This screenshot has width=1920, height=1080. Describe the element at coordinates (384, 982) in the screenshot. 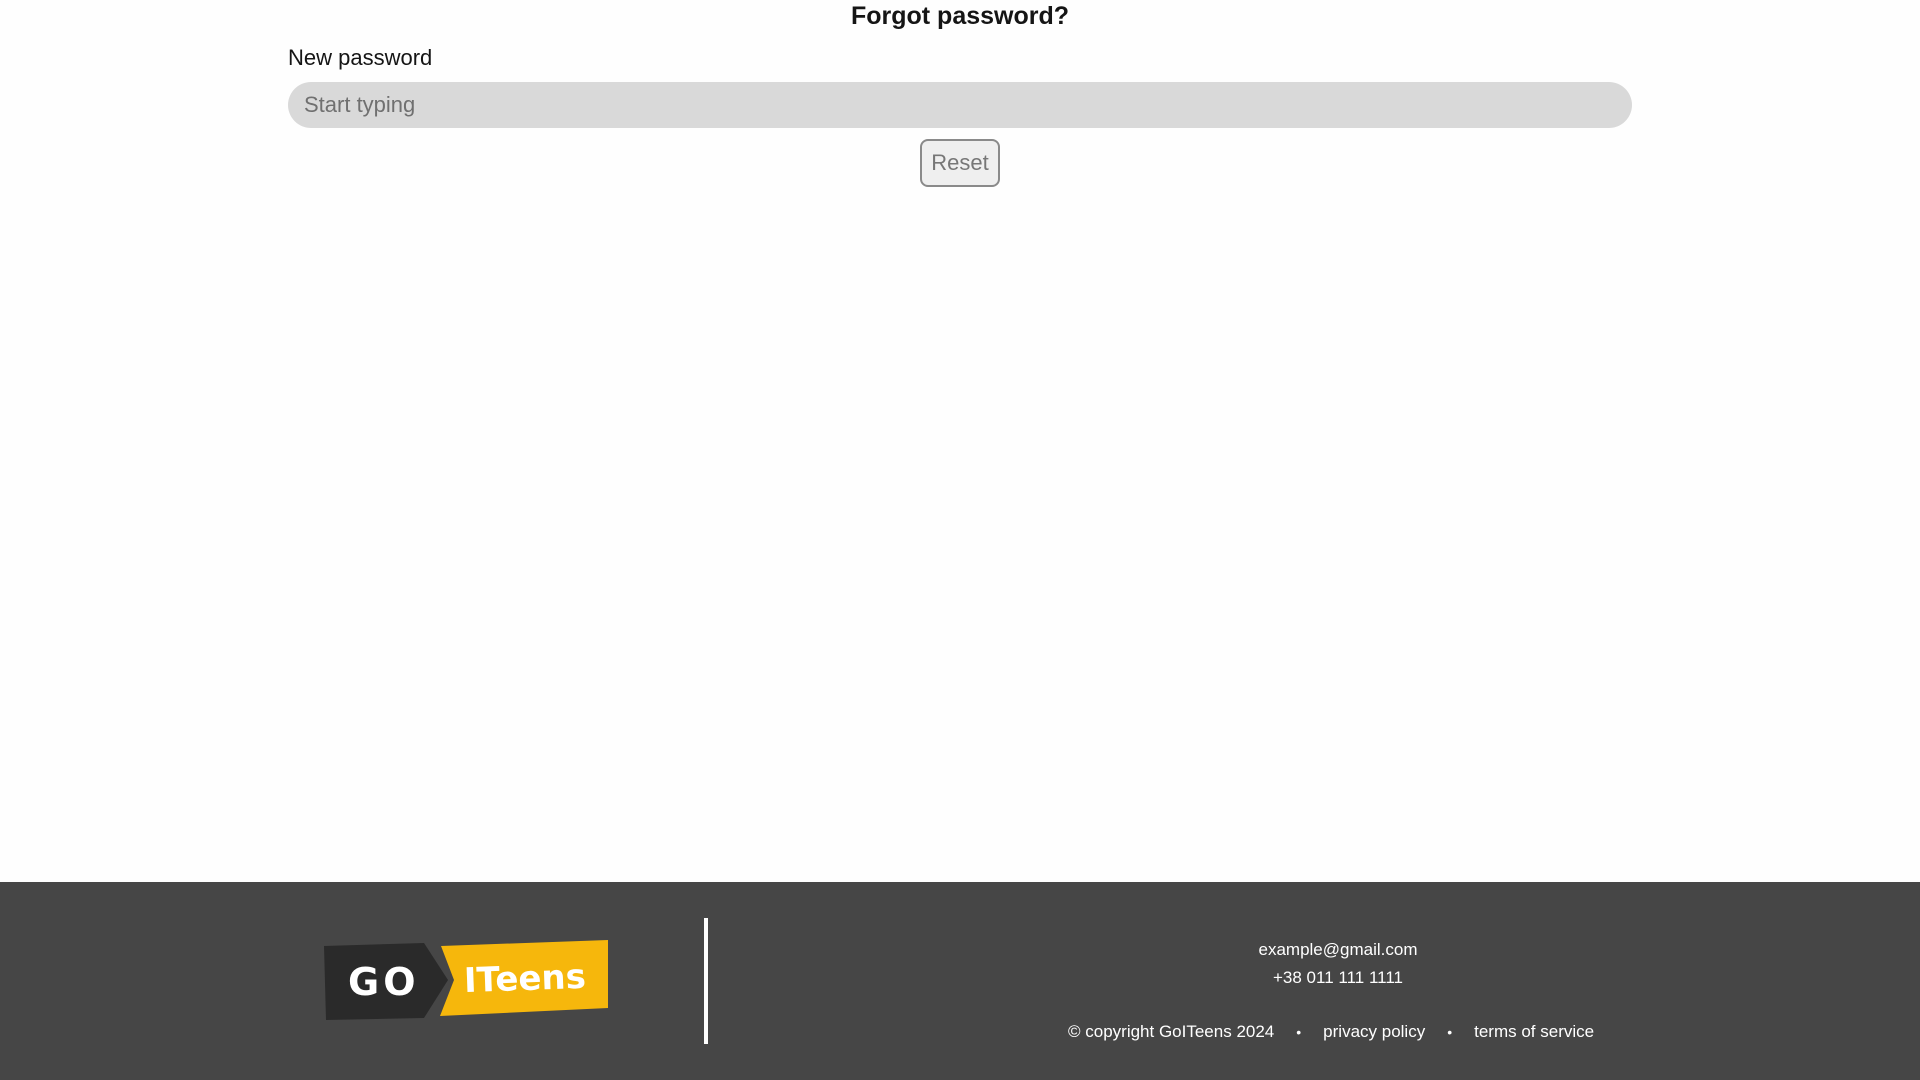

I see `svg-text: GO` at that location.